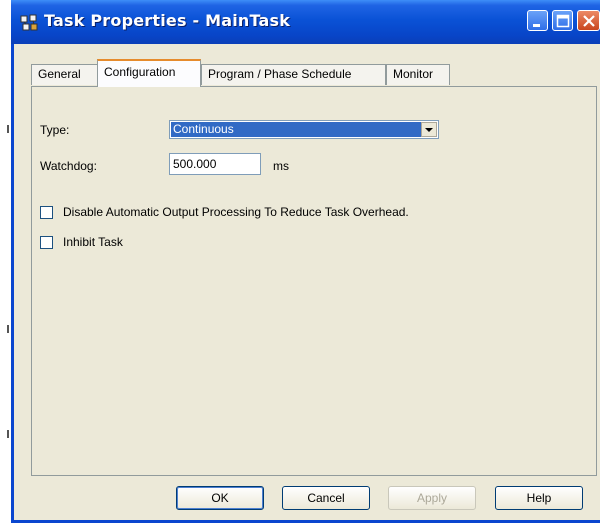 Image resolution: width=600 pixels, height=523 pixels. I want to click on watchdog-input, so click(215, 164).